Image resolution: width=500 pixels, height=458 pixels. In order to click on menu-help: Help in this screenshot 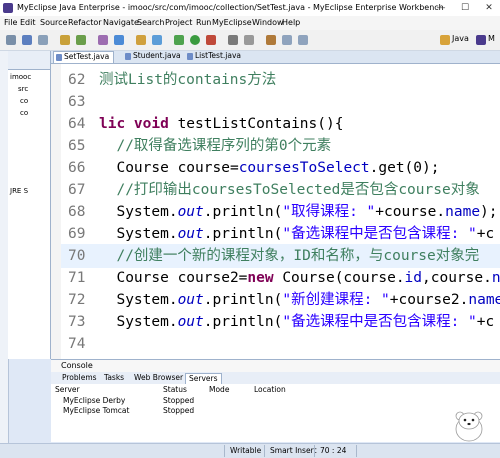, I will do `click(291, 22)`.